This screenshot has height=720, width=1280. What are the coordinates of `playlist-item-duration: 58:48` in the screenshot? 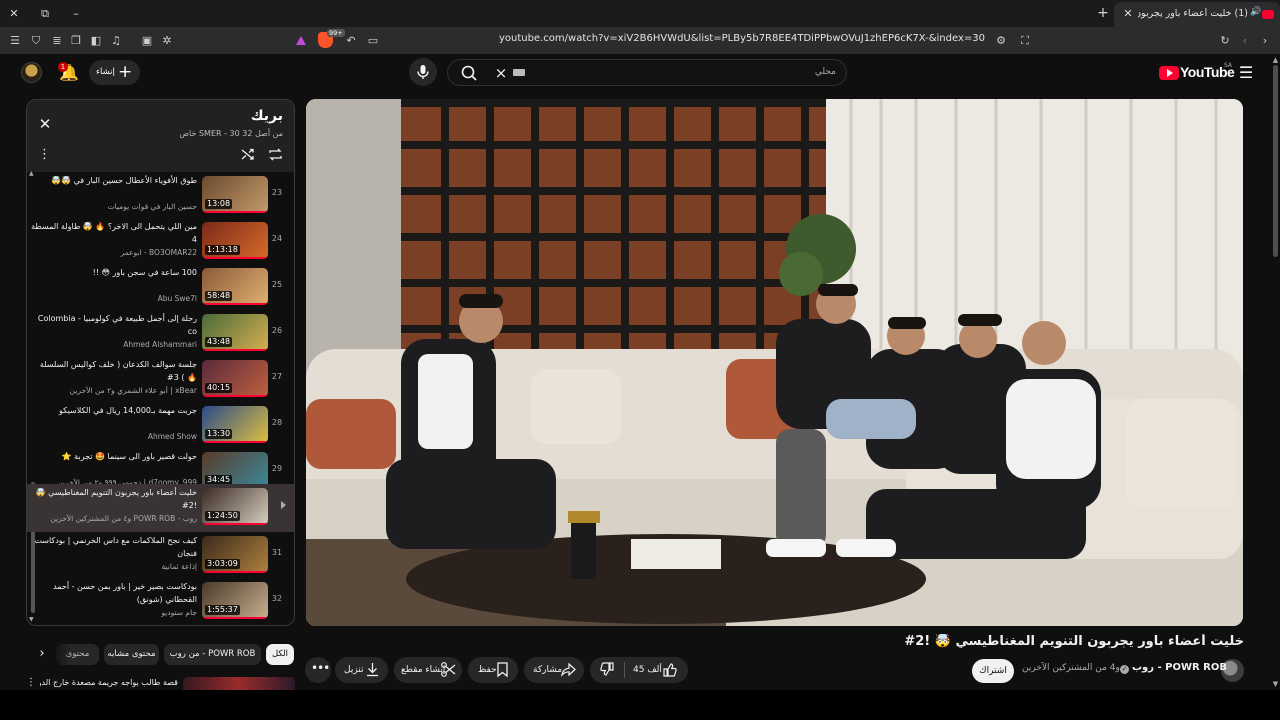 It's located at (219, 296).